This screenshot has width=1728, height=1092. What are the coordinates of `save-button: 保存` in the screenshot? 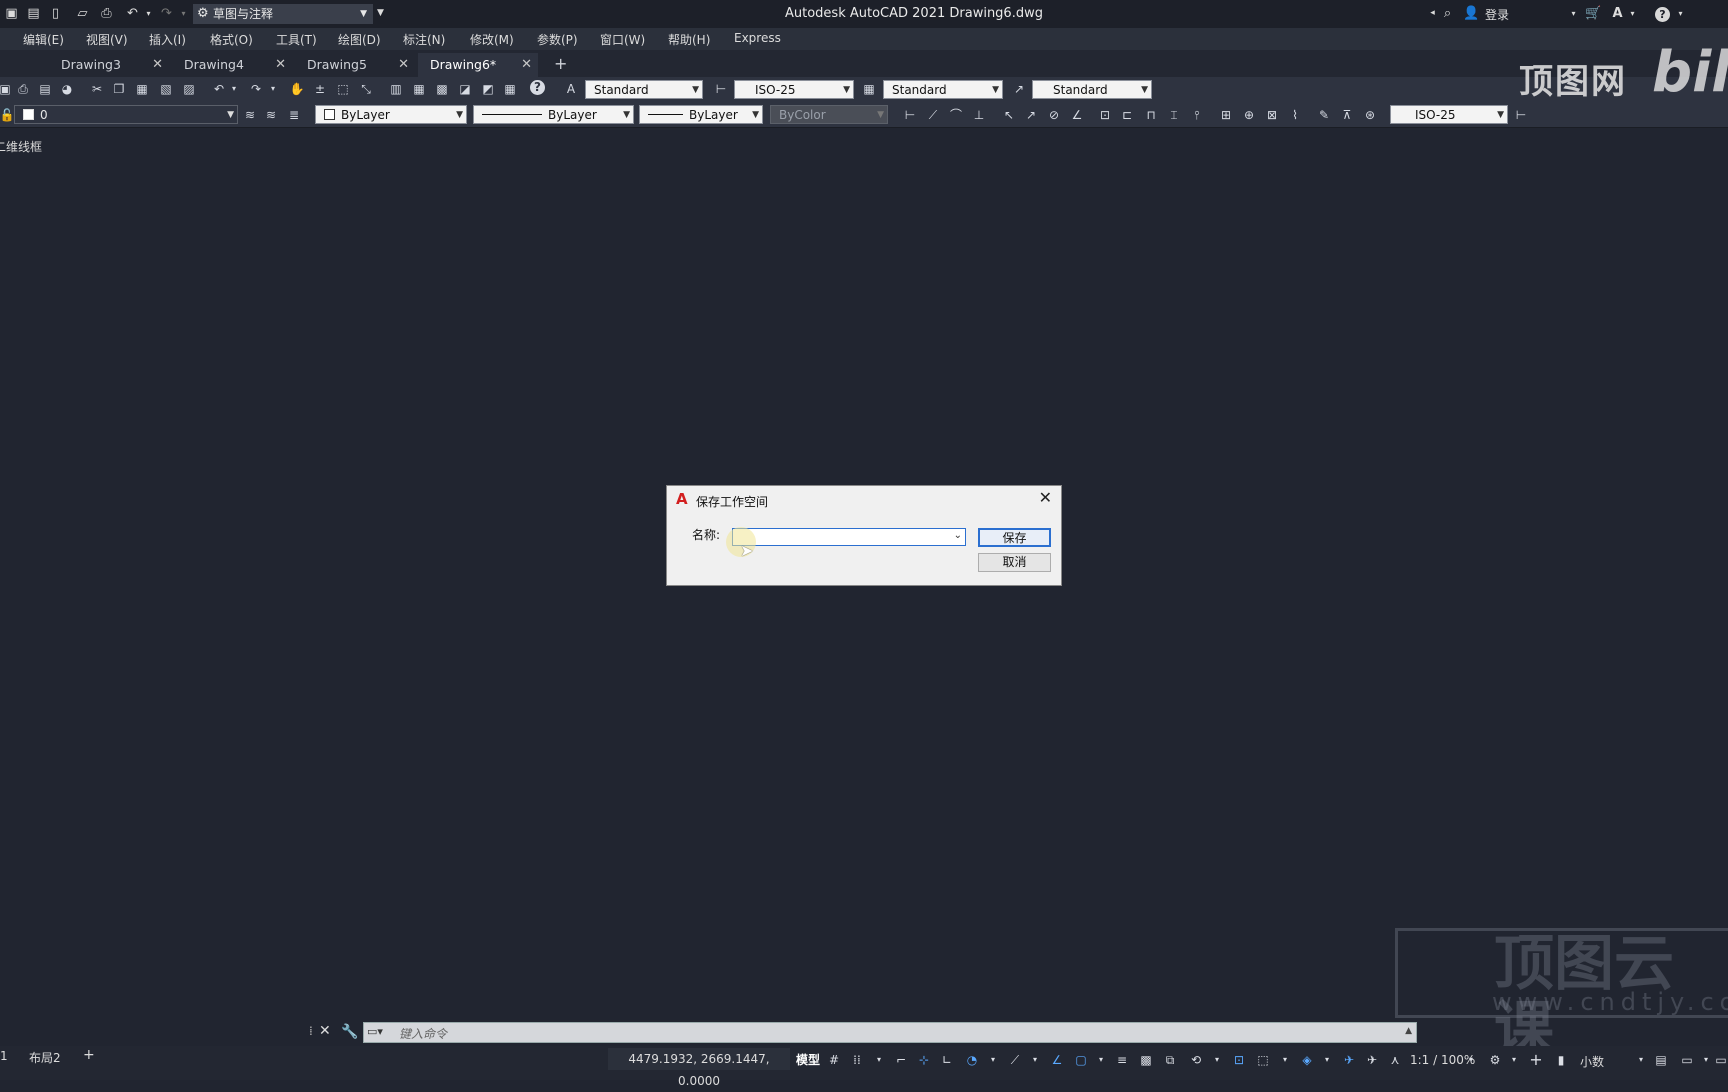 It's located at (1014, 537).